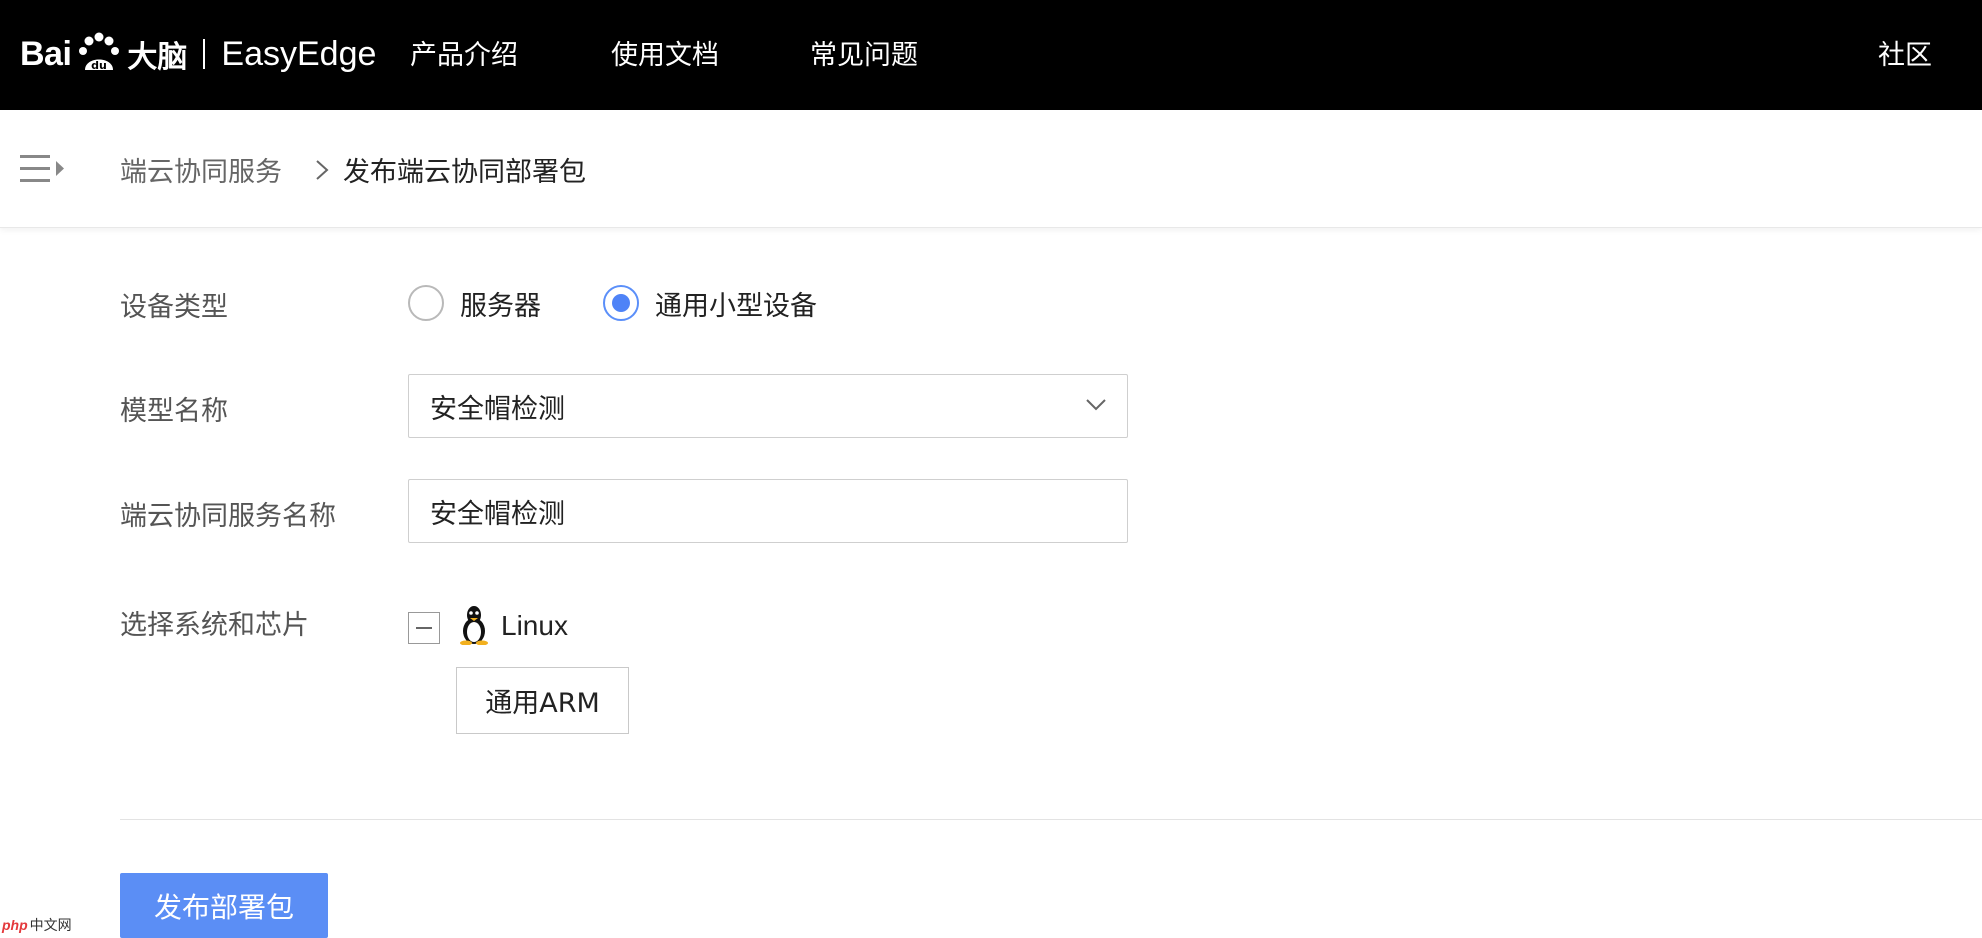  I want to click on linux-checkbox, so click(424, 628).